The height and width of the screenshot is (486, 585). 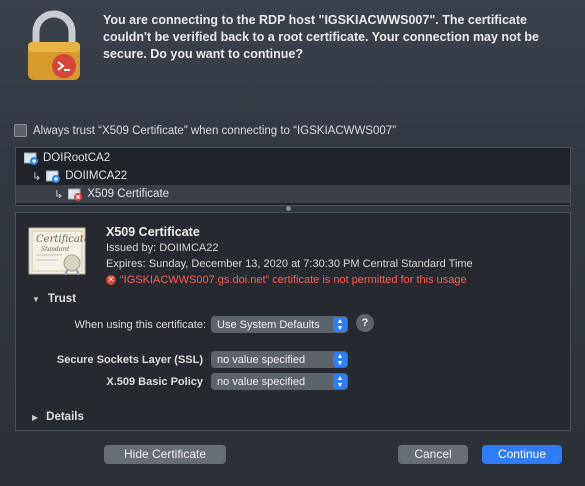 I want to click on trust-disclosure: ▼ Trust, so click(x=54, y=299).